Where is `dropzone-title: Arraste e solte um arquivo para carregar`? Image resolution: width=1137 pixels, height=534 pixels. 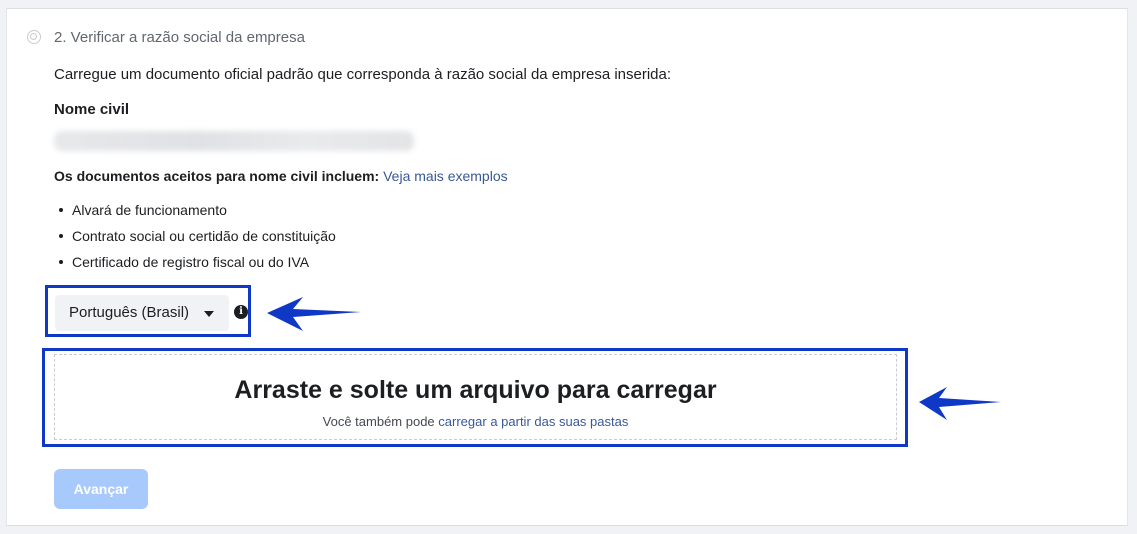 dropzone-title: Arraste e solte um arquivo para carregar is located at coordinates (475, 390).